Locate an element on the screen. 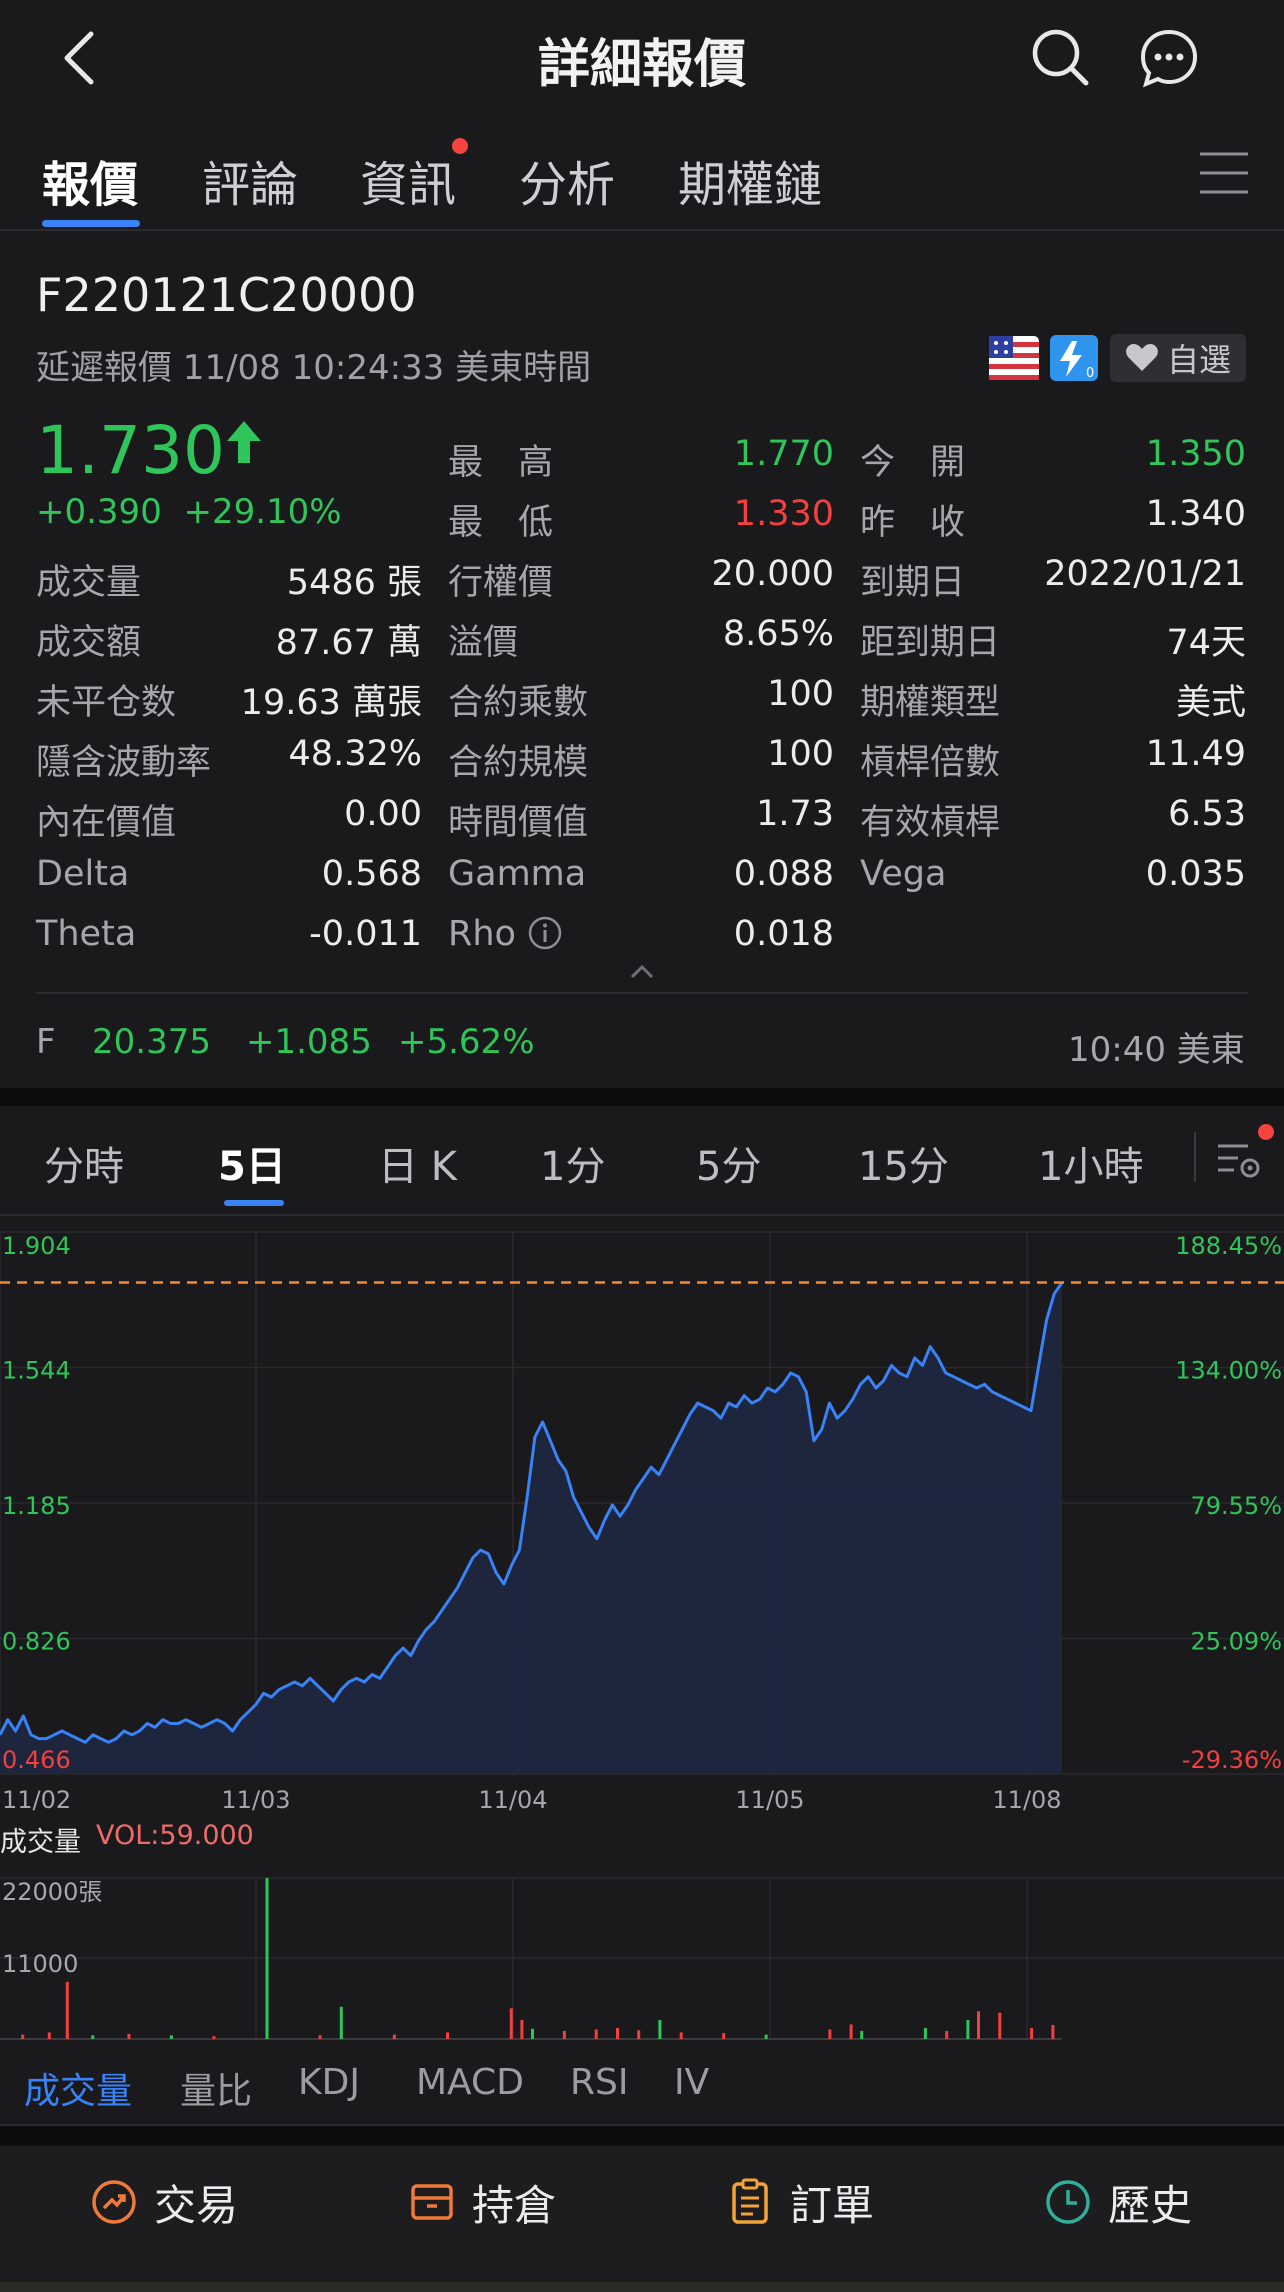  delay-timestamp: 延遲報價 11/08 10:24:33 美東時間 is located at coordinates (314, 368).